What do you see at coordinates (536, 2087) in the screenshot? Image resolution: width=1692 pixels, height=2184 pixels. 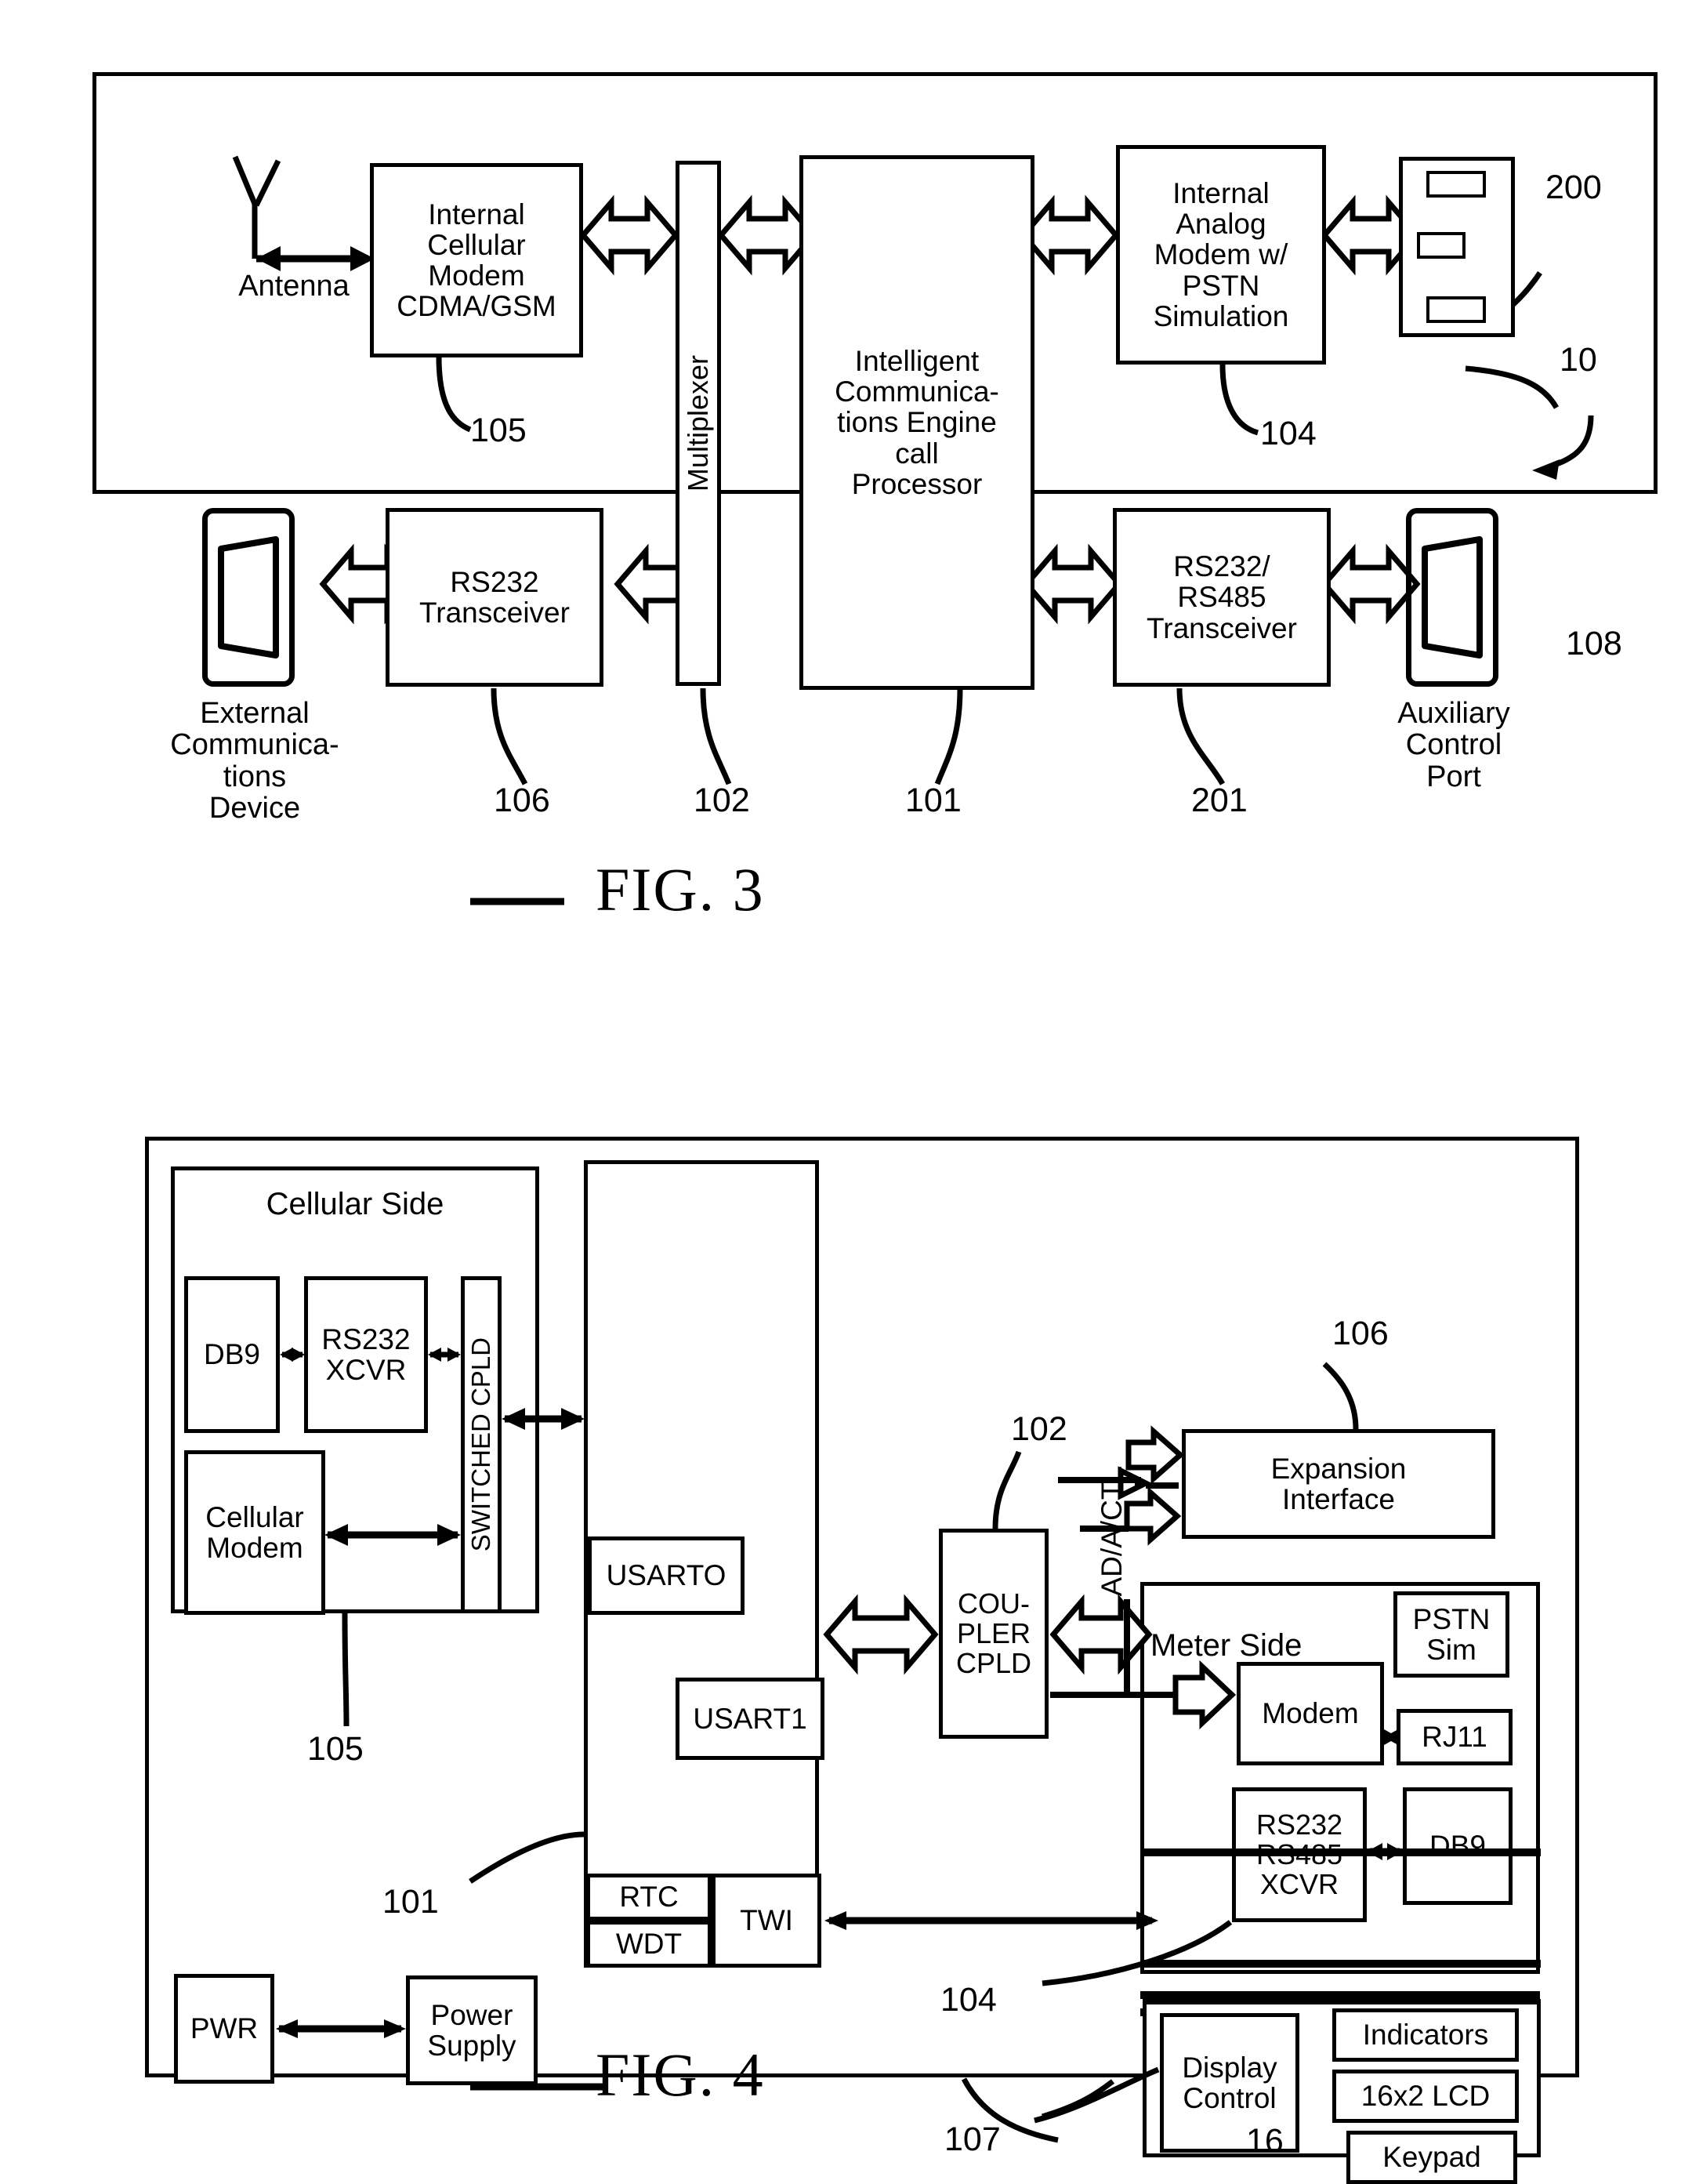 I see `fig4-strike-icon` at bounding box center [536, 2087].